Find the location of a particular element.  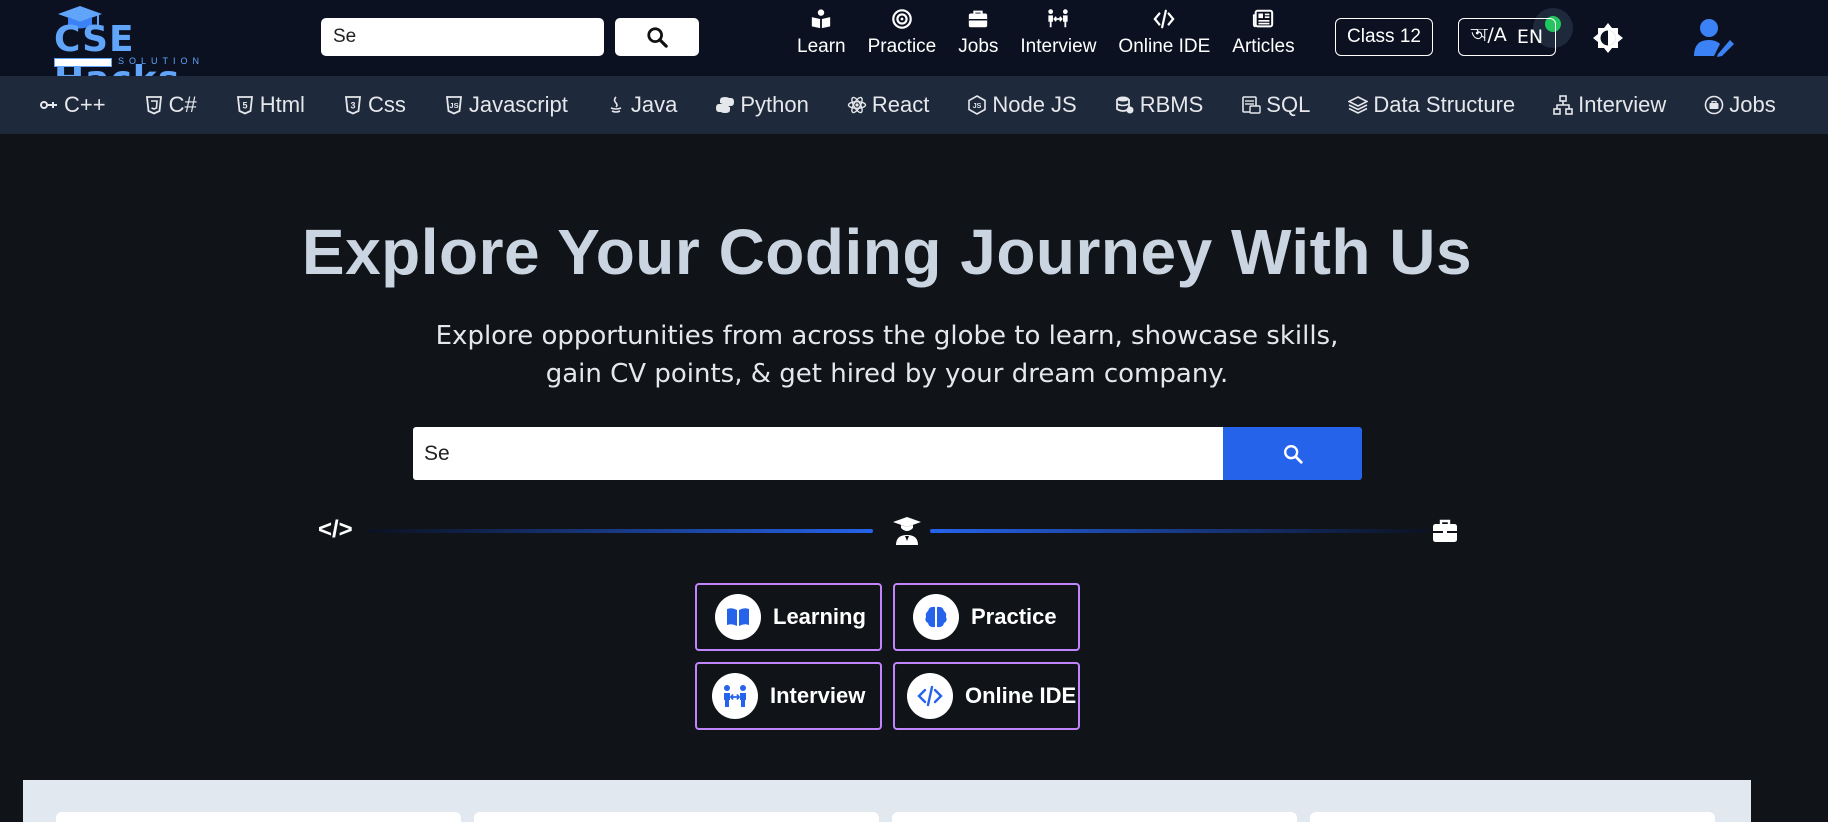

nav-practice-label: Practice is located at coordinates (902, 46).